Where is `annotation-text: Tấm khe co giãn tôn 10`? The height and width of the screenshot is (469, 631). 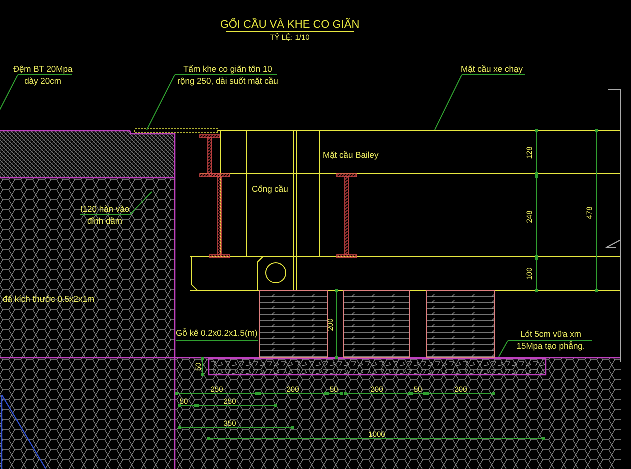
annotation-text: Tấm khe co giãn tôn 10 is located at coordinates (228, 69).